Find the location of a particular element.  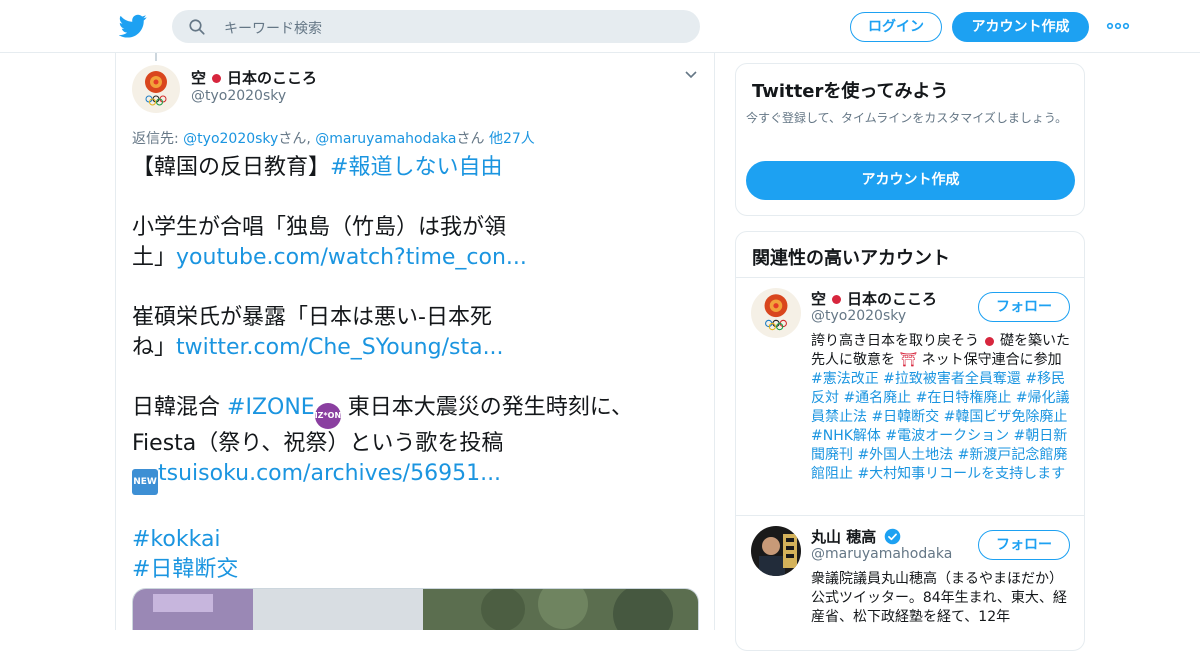

search-box: キーワード検索 is located at coordinates (436, 26).